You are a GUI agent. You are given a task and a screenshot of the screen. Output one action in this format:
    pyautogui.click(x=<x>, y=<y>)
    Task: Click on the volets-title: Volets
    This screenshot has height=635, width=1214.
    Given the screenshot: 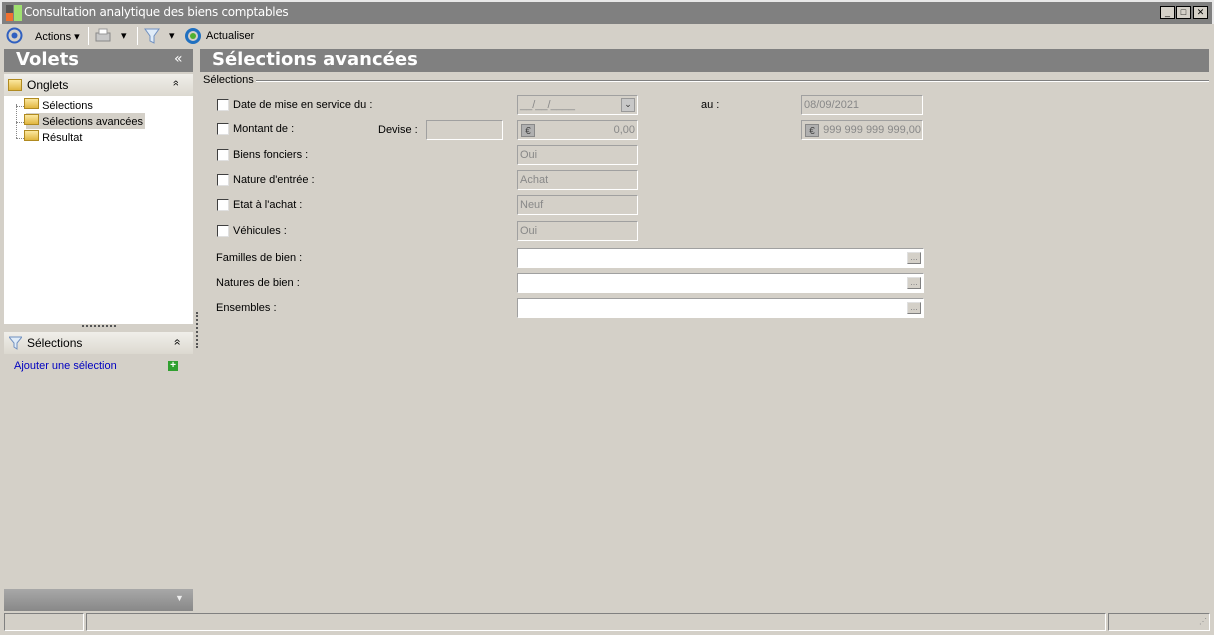 What is the action you would take?
    pyautogui.click(x=48, y=59)
    